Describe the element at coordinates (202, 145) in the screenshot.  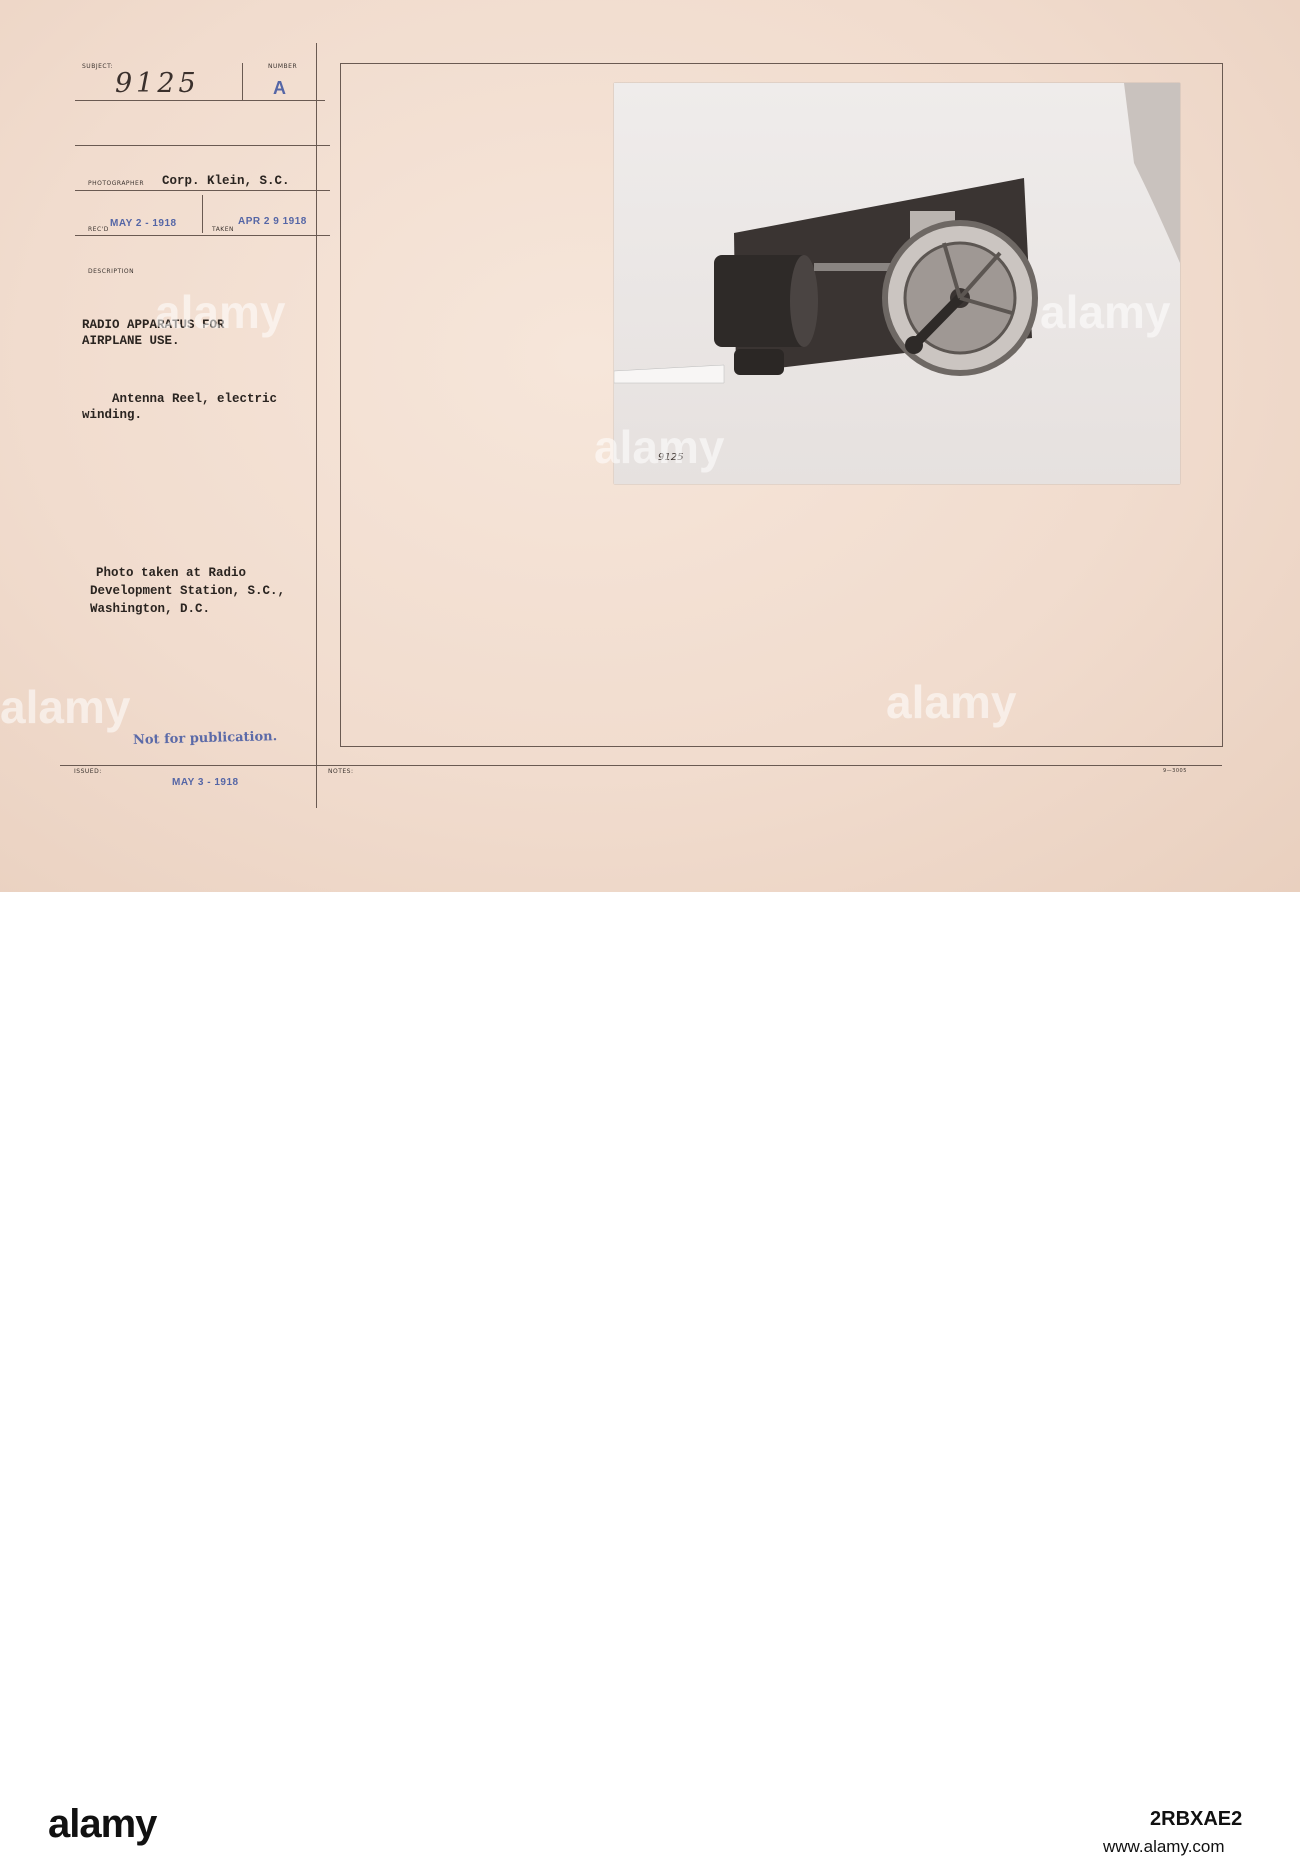
I see `header-rule` at that location.